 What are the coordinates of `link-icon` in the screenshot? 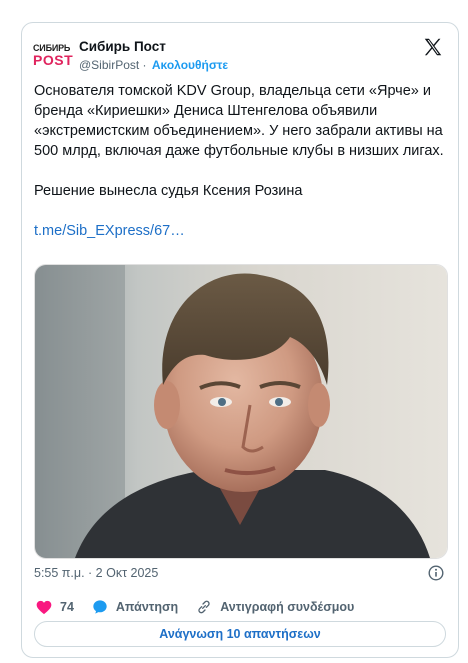 It's located at (204, 607).